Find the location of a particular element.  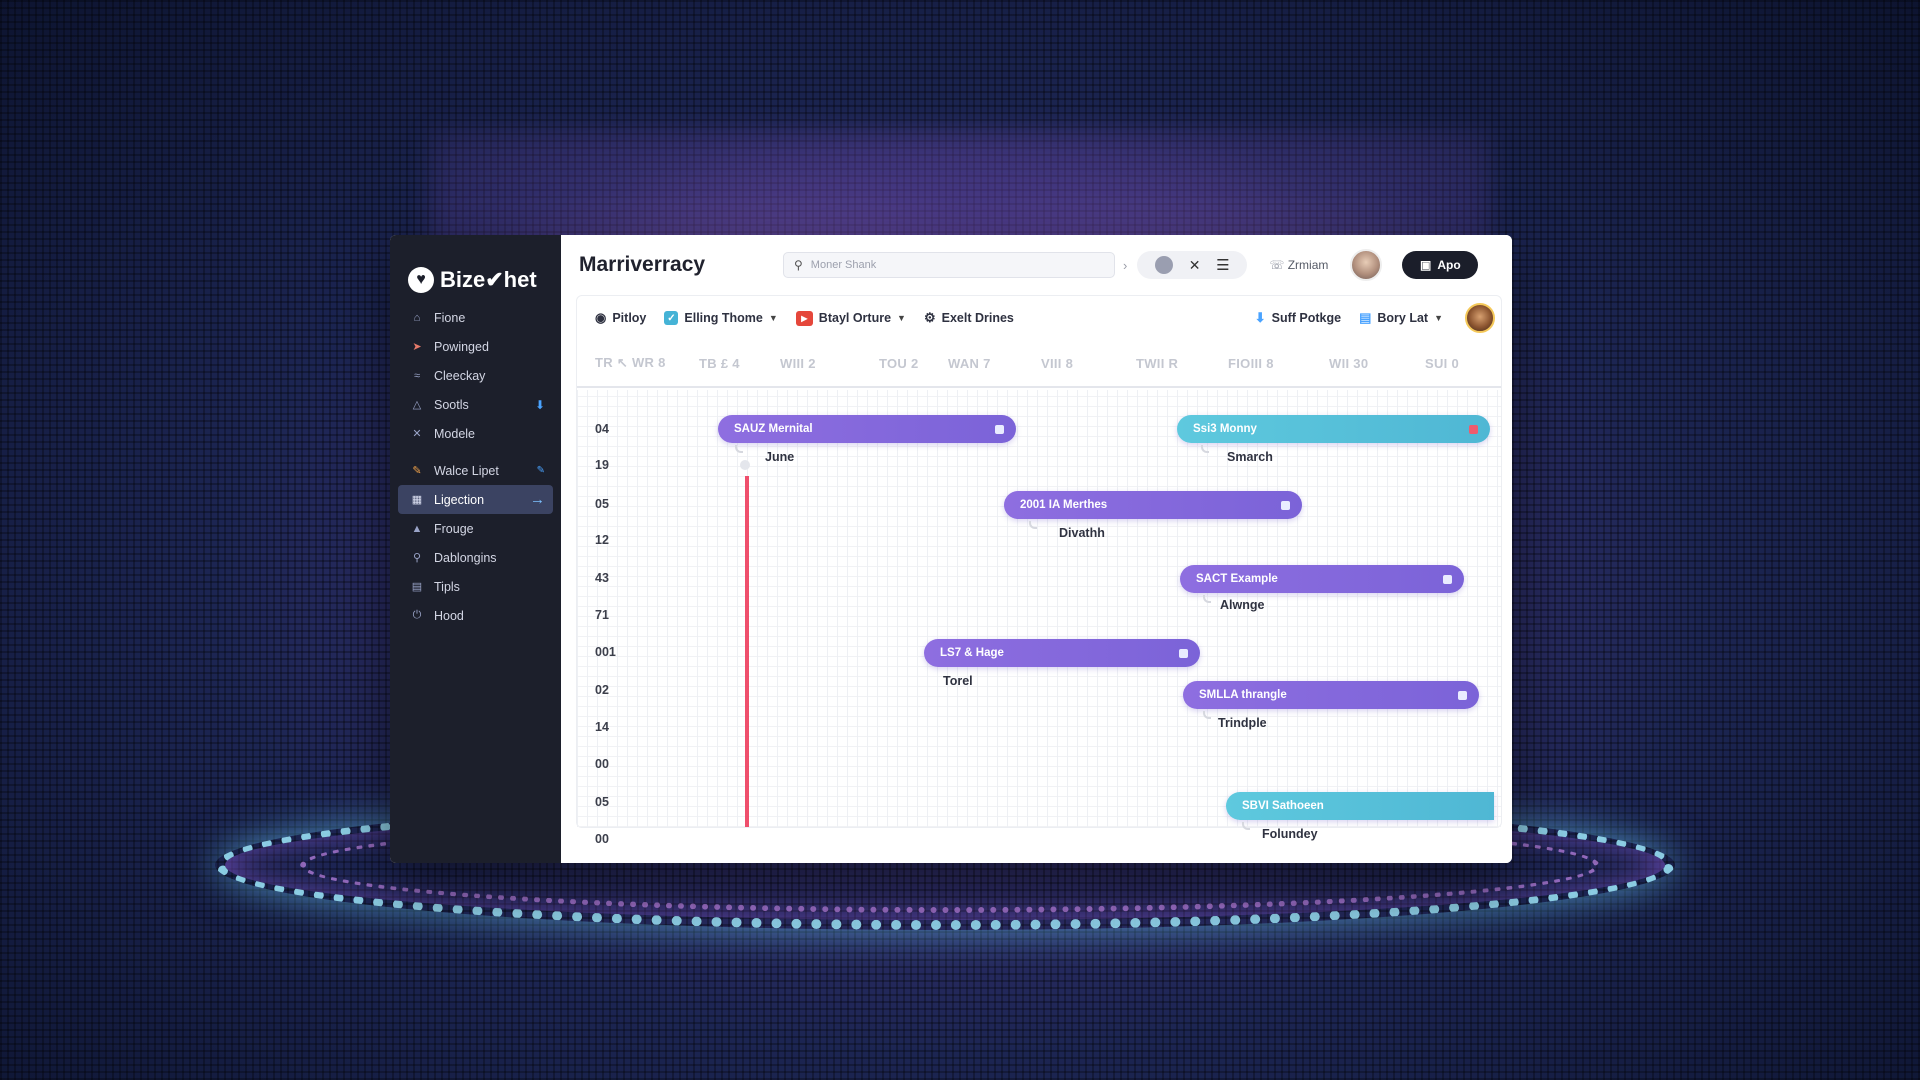

column-label: WIII 2 is located at coordinates (798, 363).